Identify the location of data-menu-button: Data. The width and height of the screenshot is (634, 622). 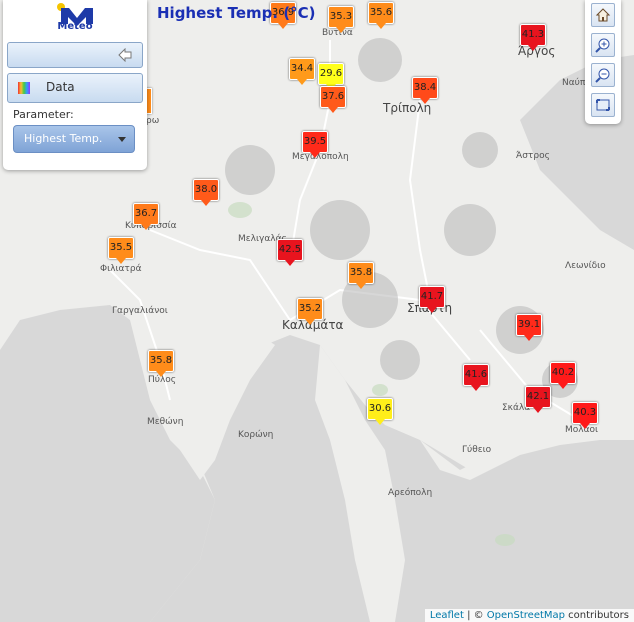
(75, 88).